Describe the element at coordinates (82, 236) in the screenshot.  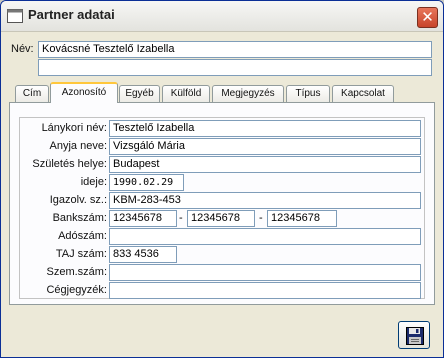
I see `tax-number-label: Adószám:` at that location.